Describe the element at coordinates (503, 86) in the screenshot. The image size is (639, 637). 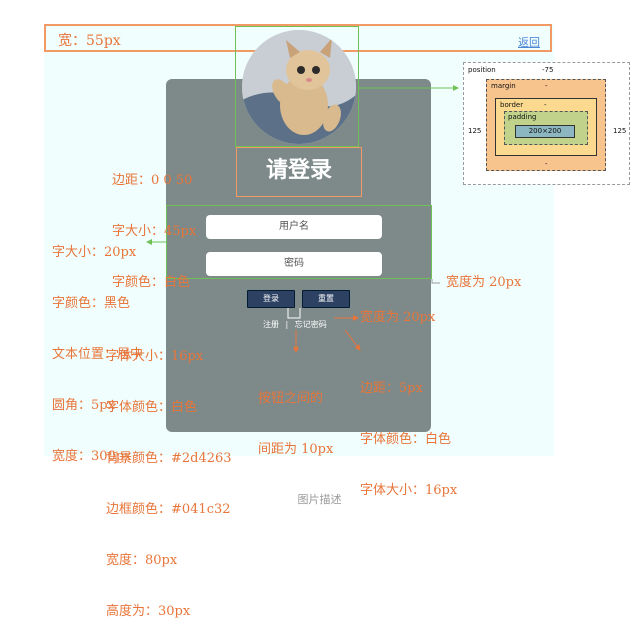
I see `box-model-margin-label: margin` at that location.